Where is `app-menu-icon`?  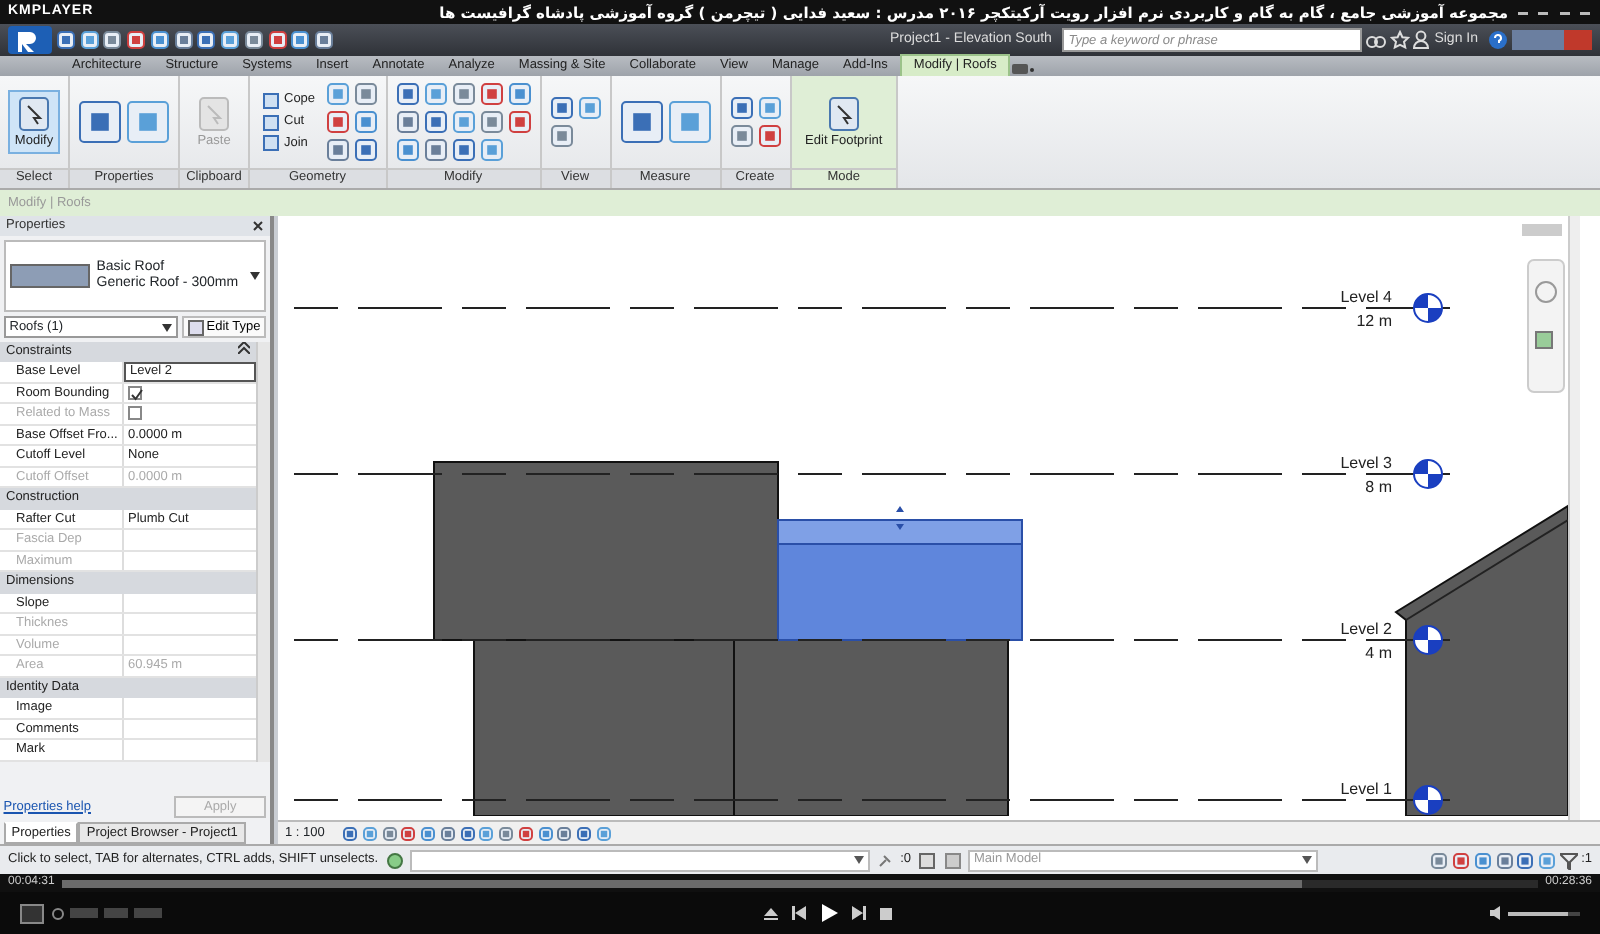
app-menu-icon is located at coordinates (30, 40).